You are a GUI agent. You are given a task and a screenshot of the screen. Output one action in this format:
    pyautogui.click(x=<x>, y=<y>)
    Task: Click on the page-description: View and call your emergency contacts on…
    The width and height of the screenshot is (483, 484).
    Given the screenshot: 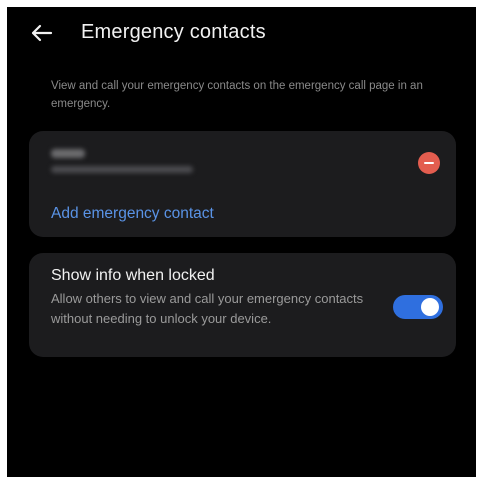 What is the action you would take?
    pyautogui.click(x=237, y=95)
    